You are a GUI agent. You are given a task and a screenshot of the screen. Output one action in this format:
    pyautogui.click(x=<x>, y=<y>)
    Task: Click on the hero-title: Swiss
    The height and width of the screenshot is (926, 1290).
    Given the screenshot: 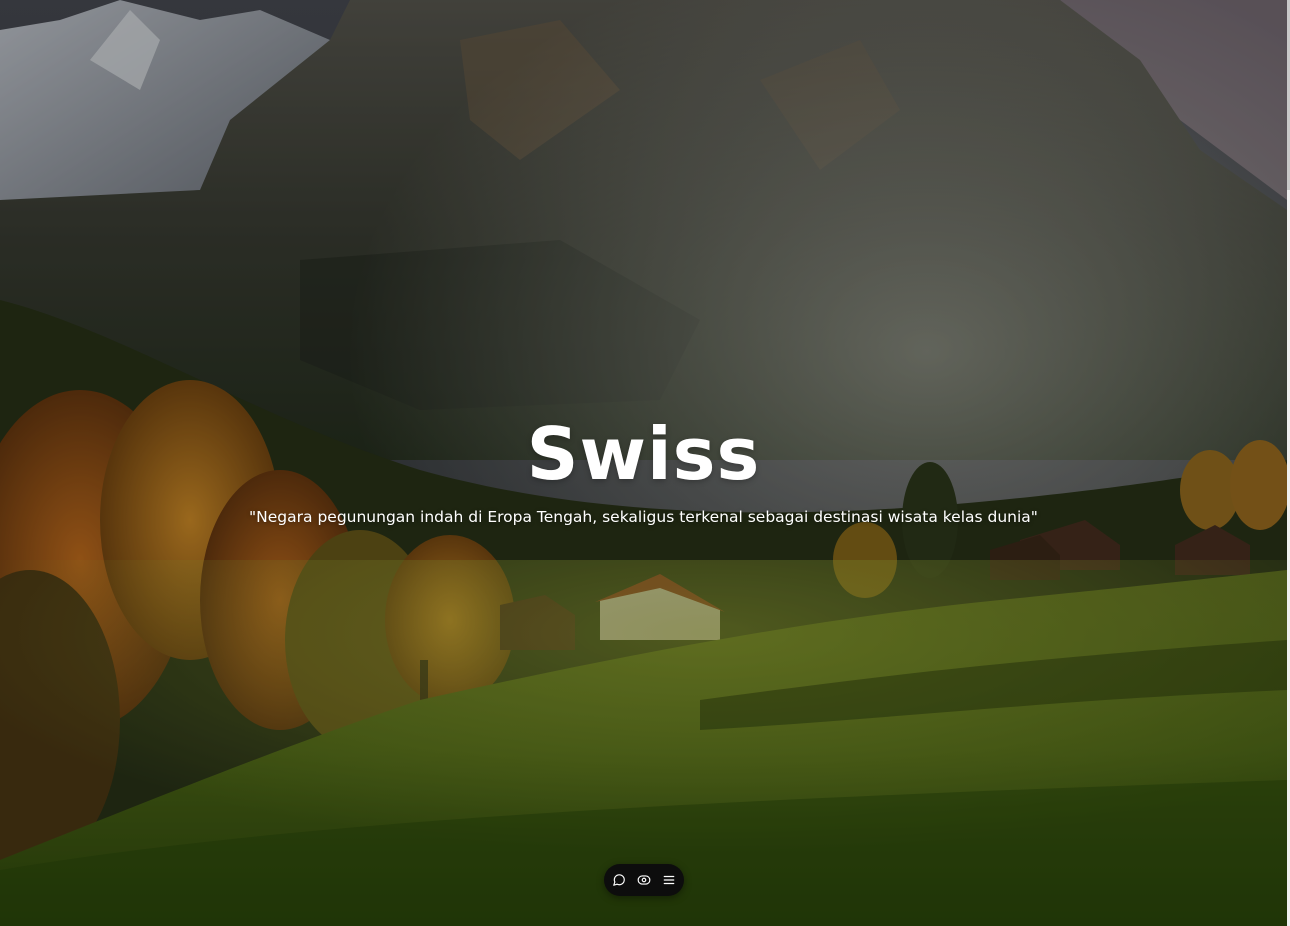 What is the action you would take?
    pyautogui.click(x=643, y=454)
    